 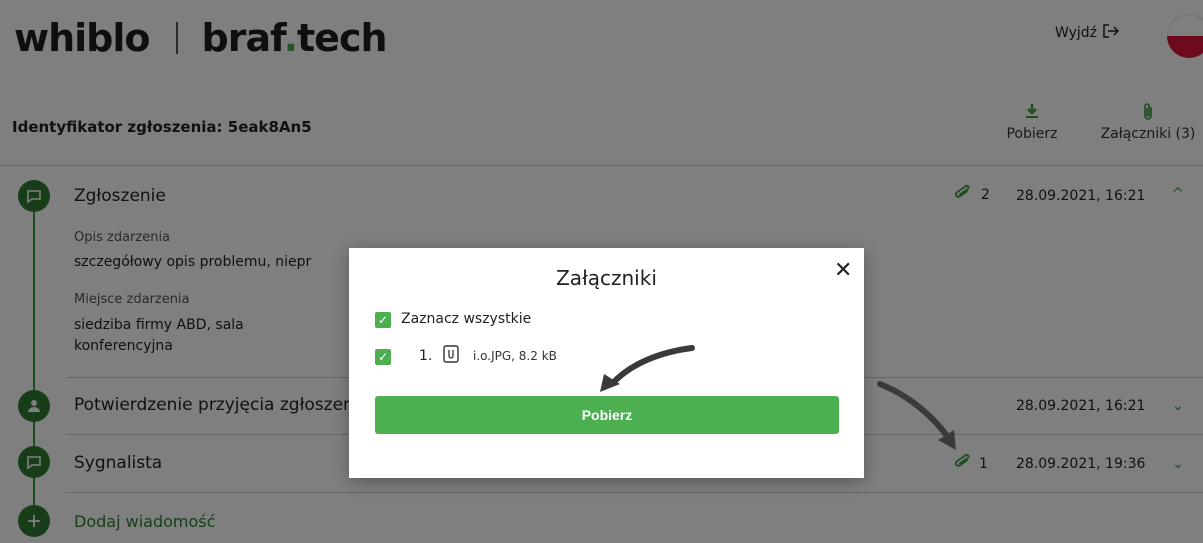 I want to click on select-all-checkbox: ✓, so click(x=383, y=320).